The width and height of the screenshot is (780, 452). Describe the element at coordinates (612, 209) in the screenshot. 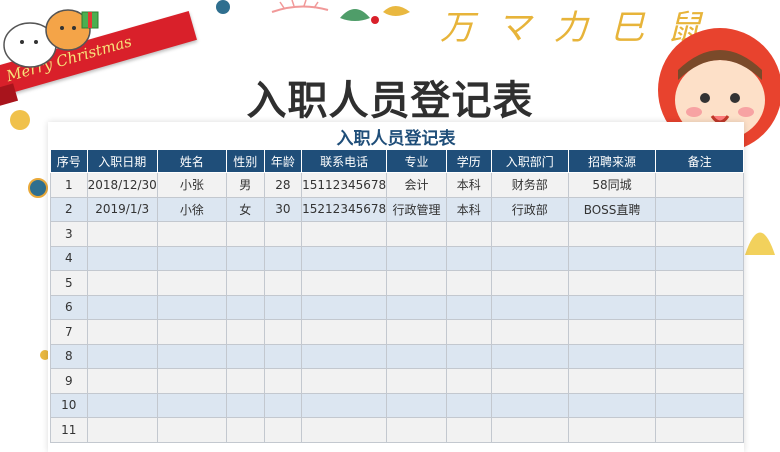

I see `table-cell: BOSS直聘` at that location.